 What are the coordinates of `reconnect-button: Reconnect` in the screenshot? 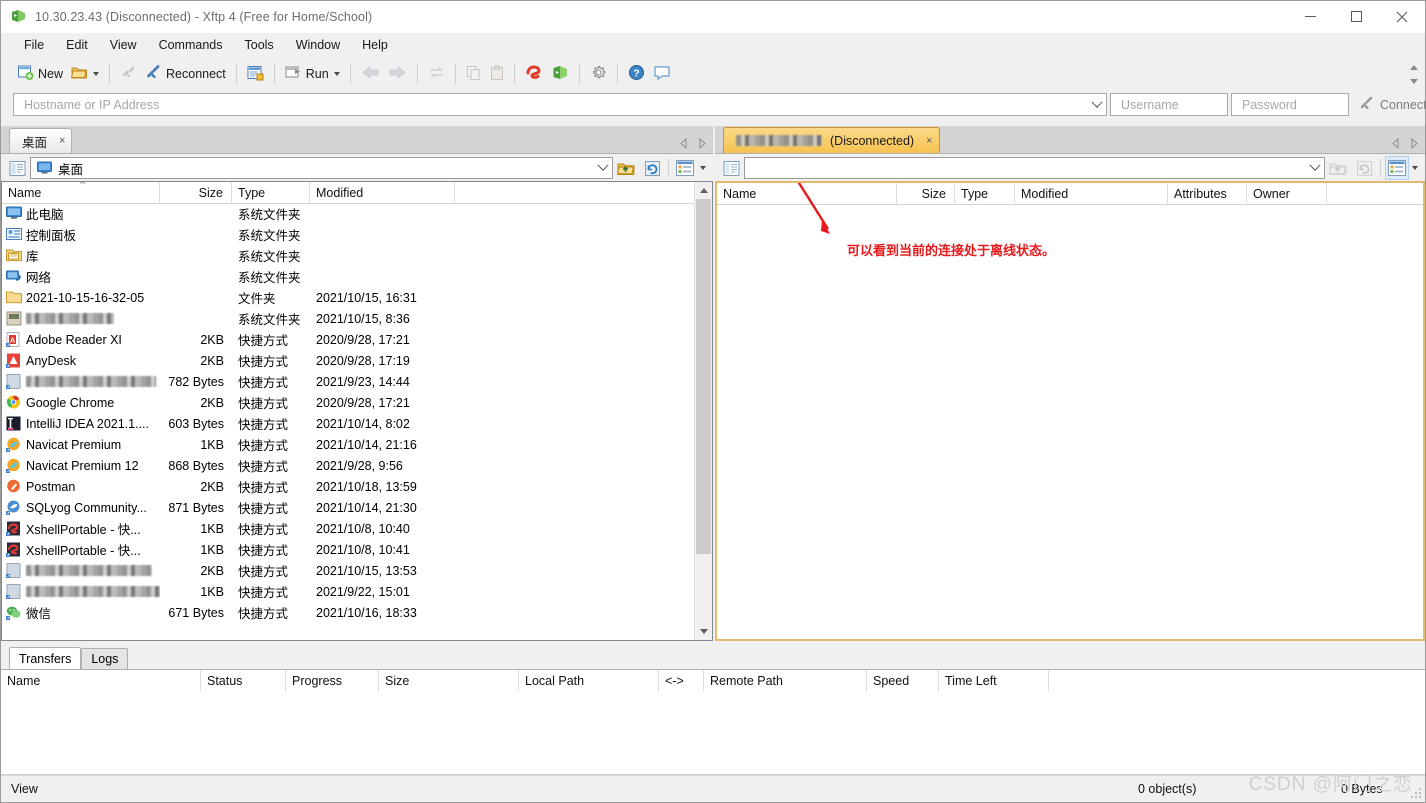 It's located at (185, 74).